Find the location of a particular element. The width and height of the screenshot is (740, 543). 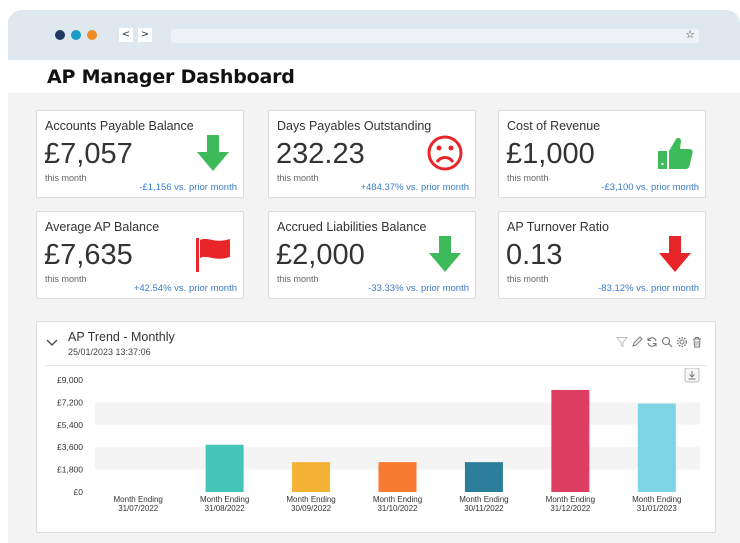

edit-icon is located at coordinates (637, 342).